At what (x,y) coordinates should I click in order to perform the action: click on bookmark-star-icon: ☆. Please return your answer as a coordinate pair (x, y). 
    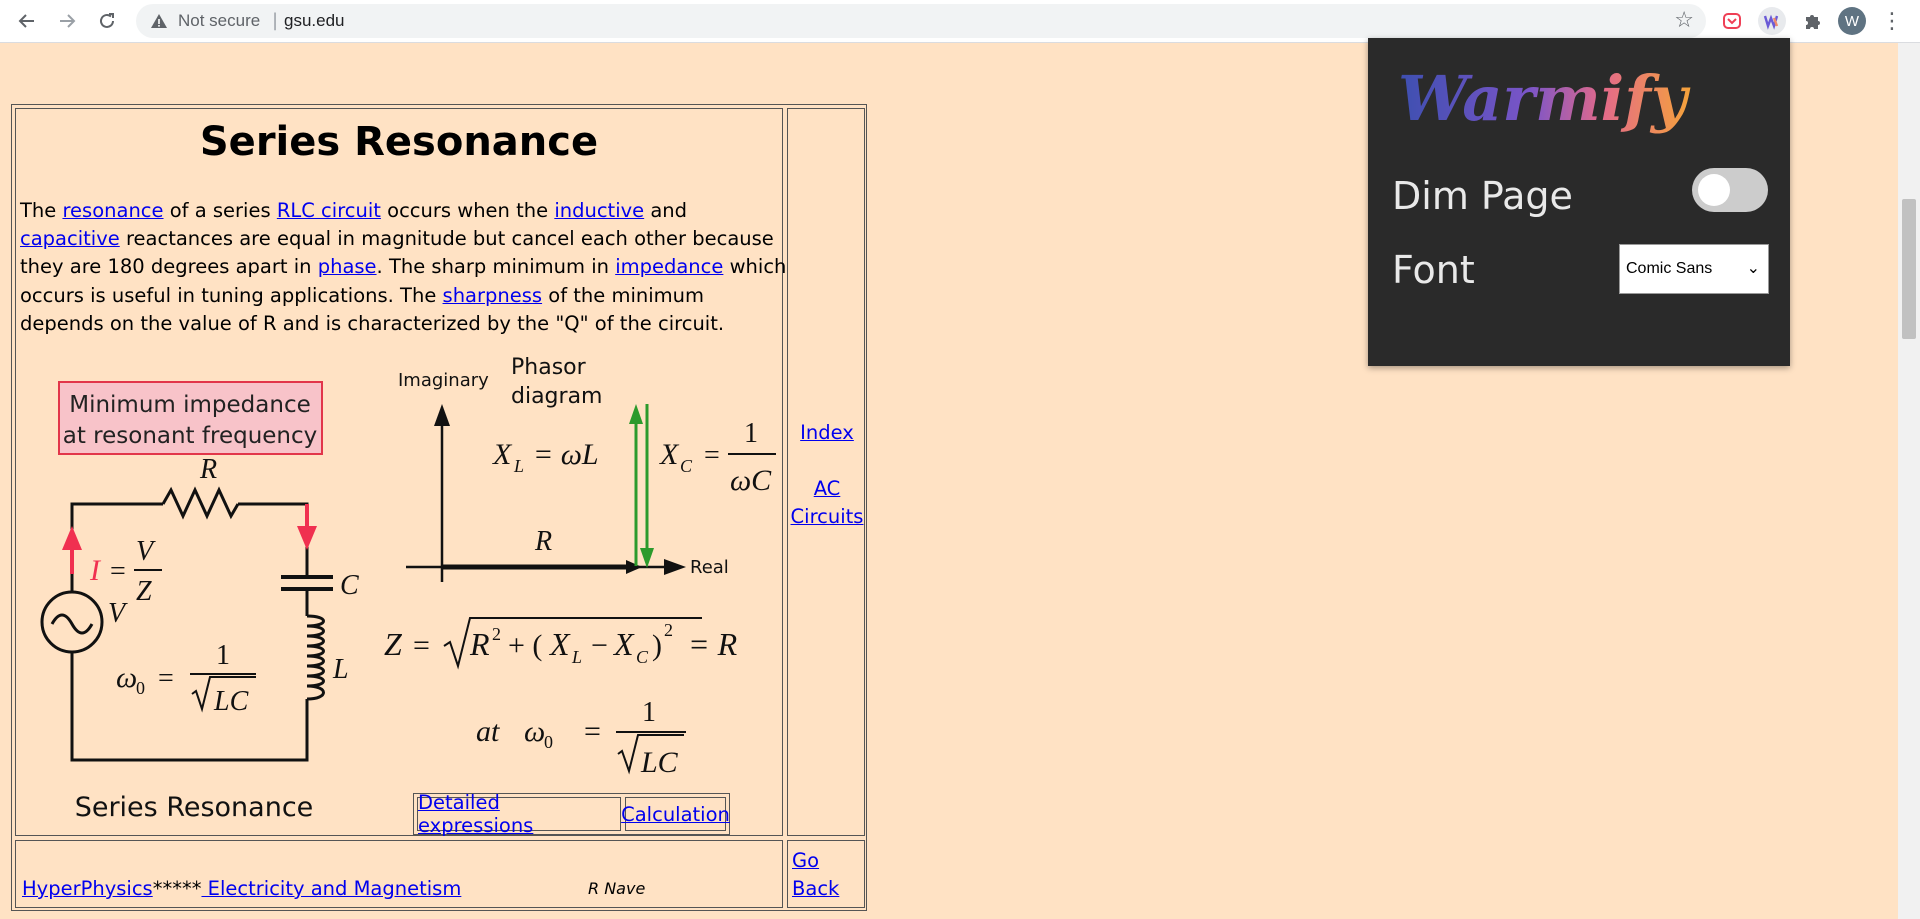
    Looking at the image, I should click on (1684, 20).